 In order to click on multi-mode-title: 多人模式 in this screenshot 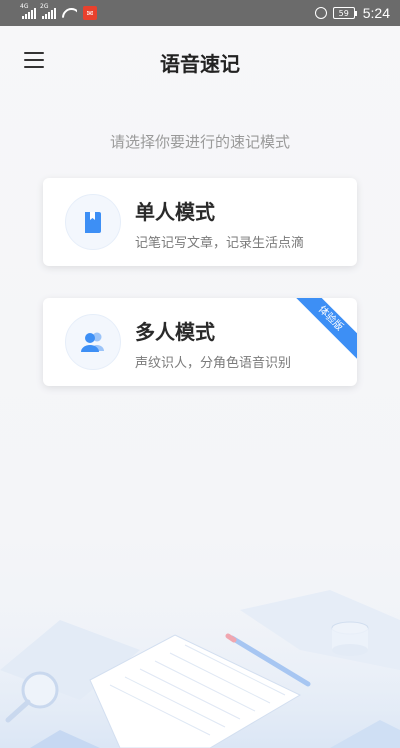, I will do `click(175, 332)`.